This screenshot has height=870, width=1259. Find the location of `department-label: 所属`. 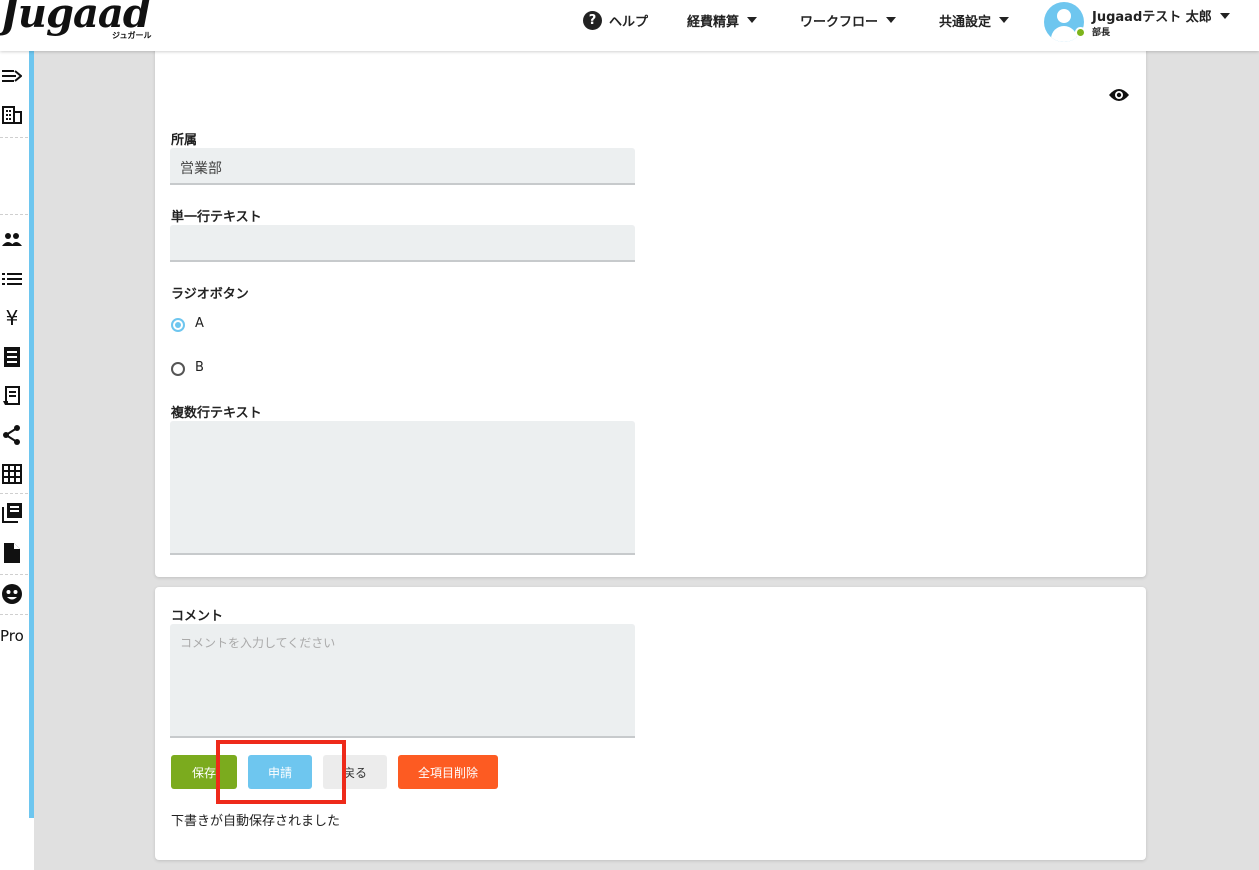

department-label: 所属 is located at coordinates (184, 140).